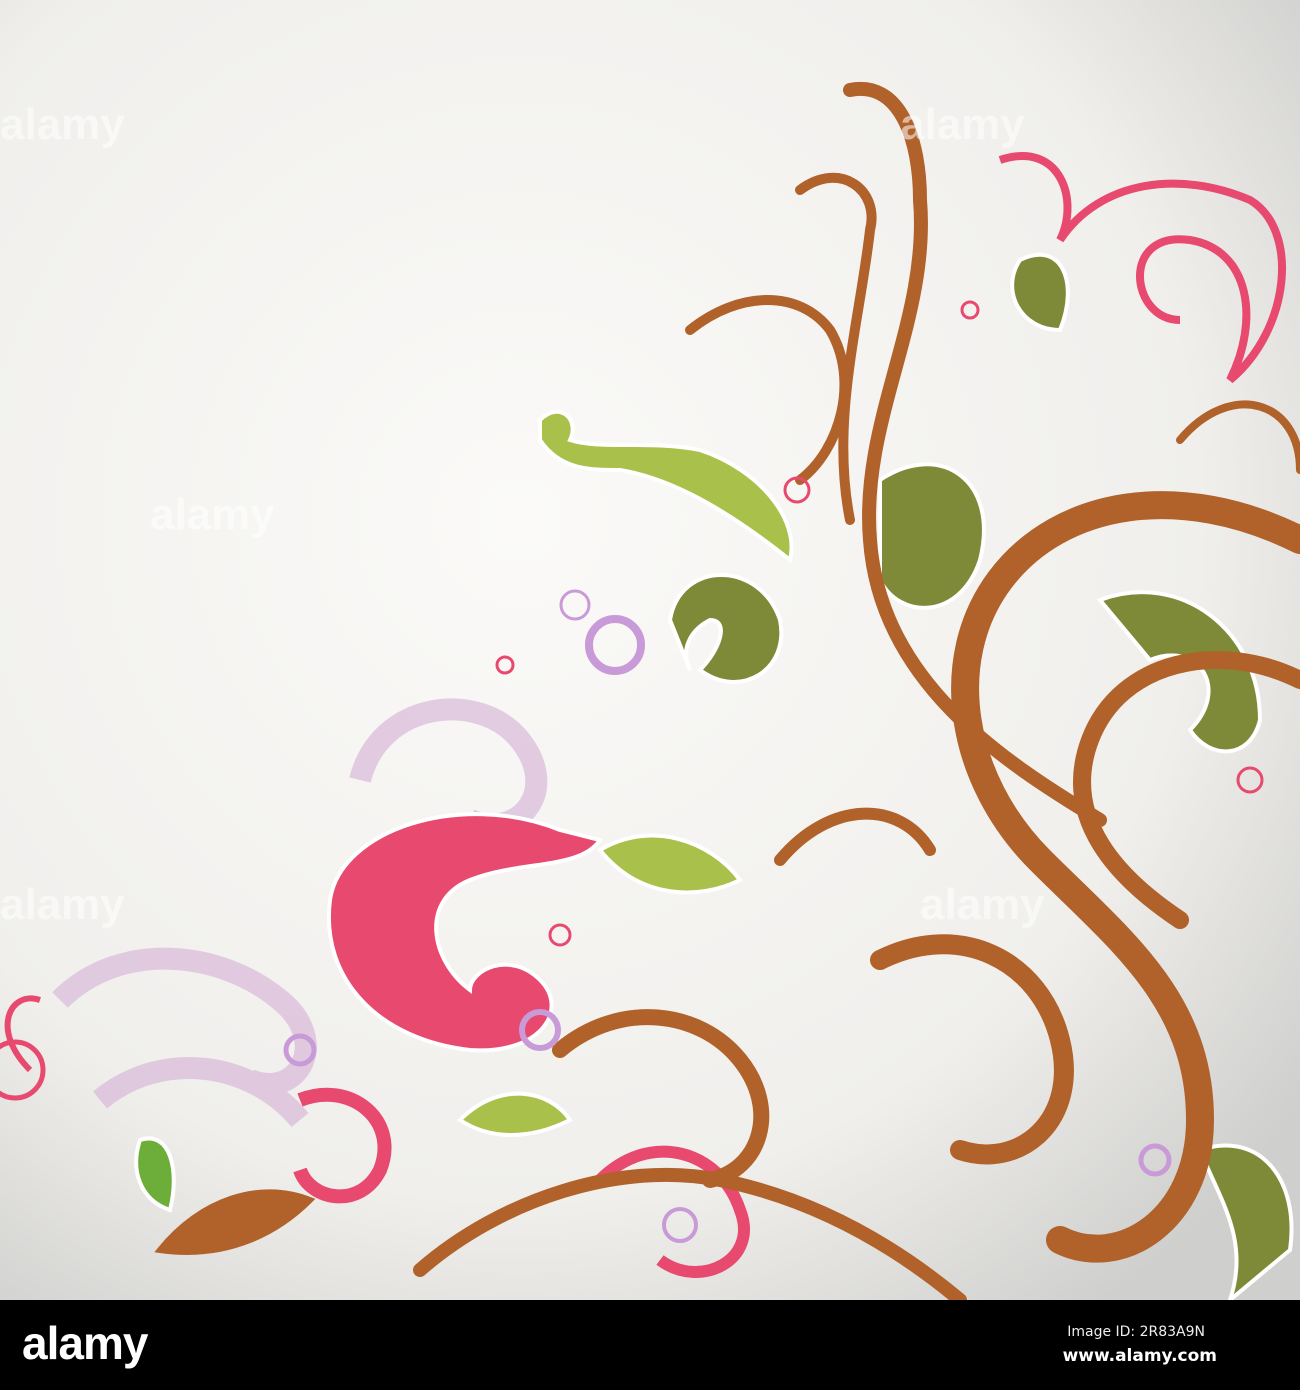  I want to click on alamy-logo: alamy, so click(85, 1343).